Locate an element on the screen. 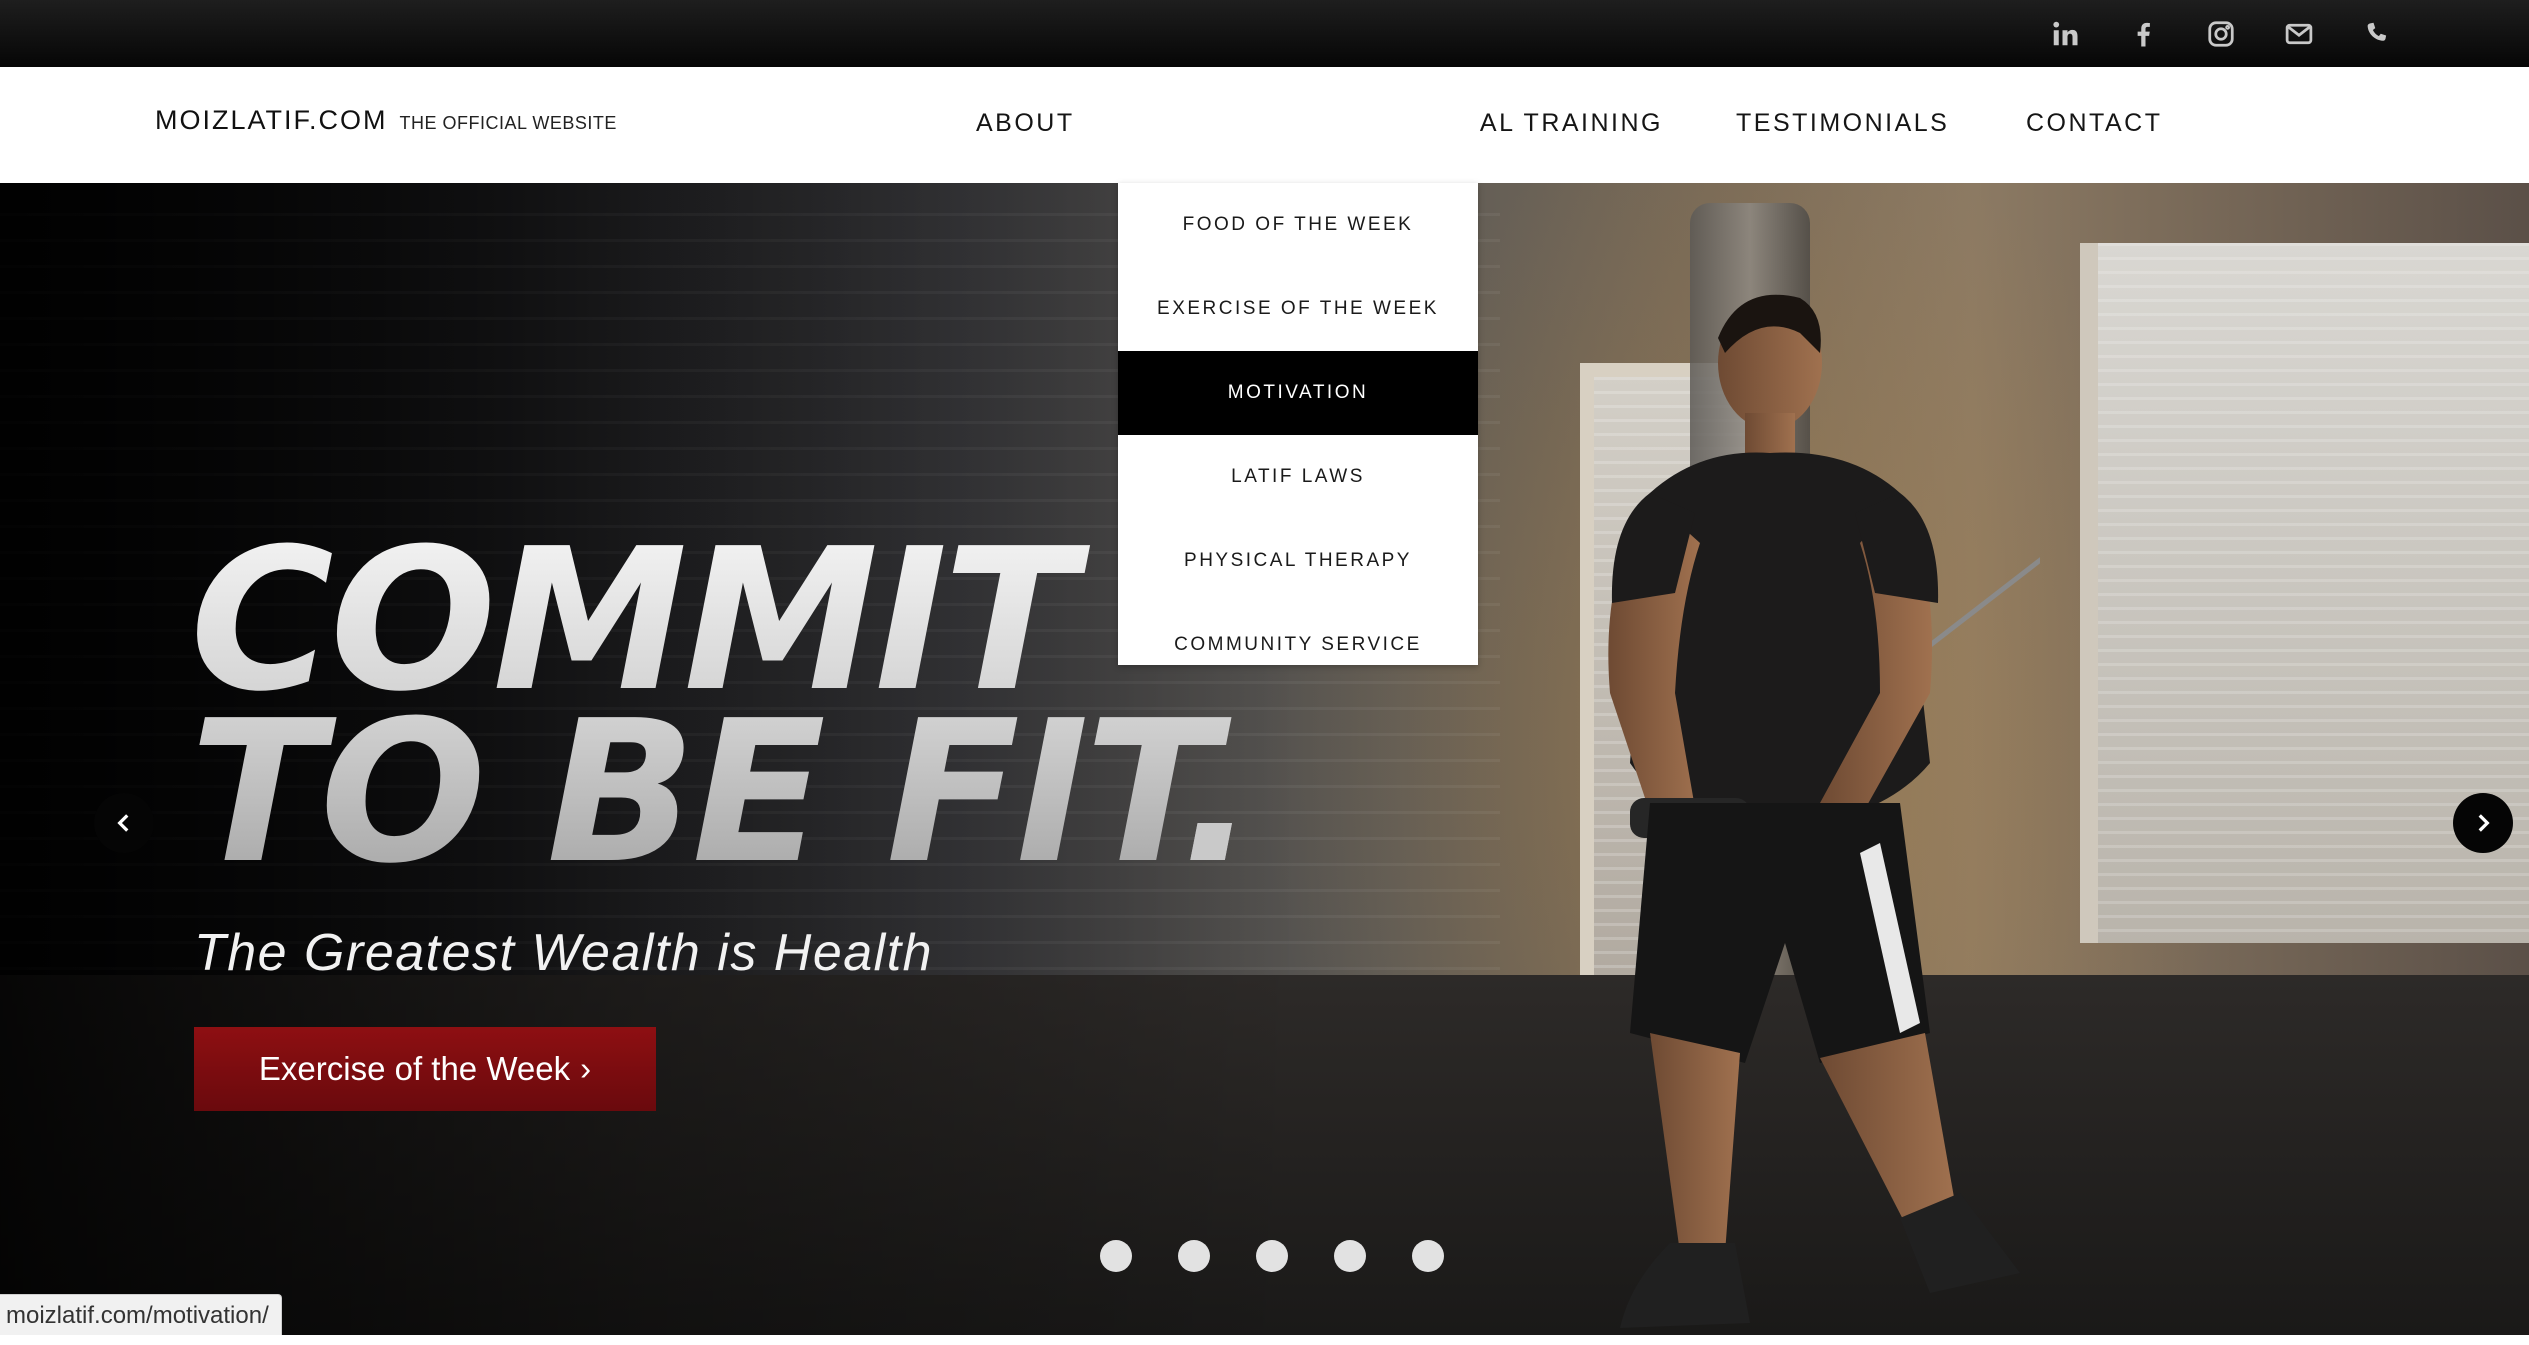 The height and width of the screenshot is (1345, 2529). athlete-photo is located at coordinates (1824, 811).